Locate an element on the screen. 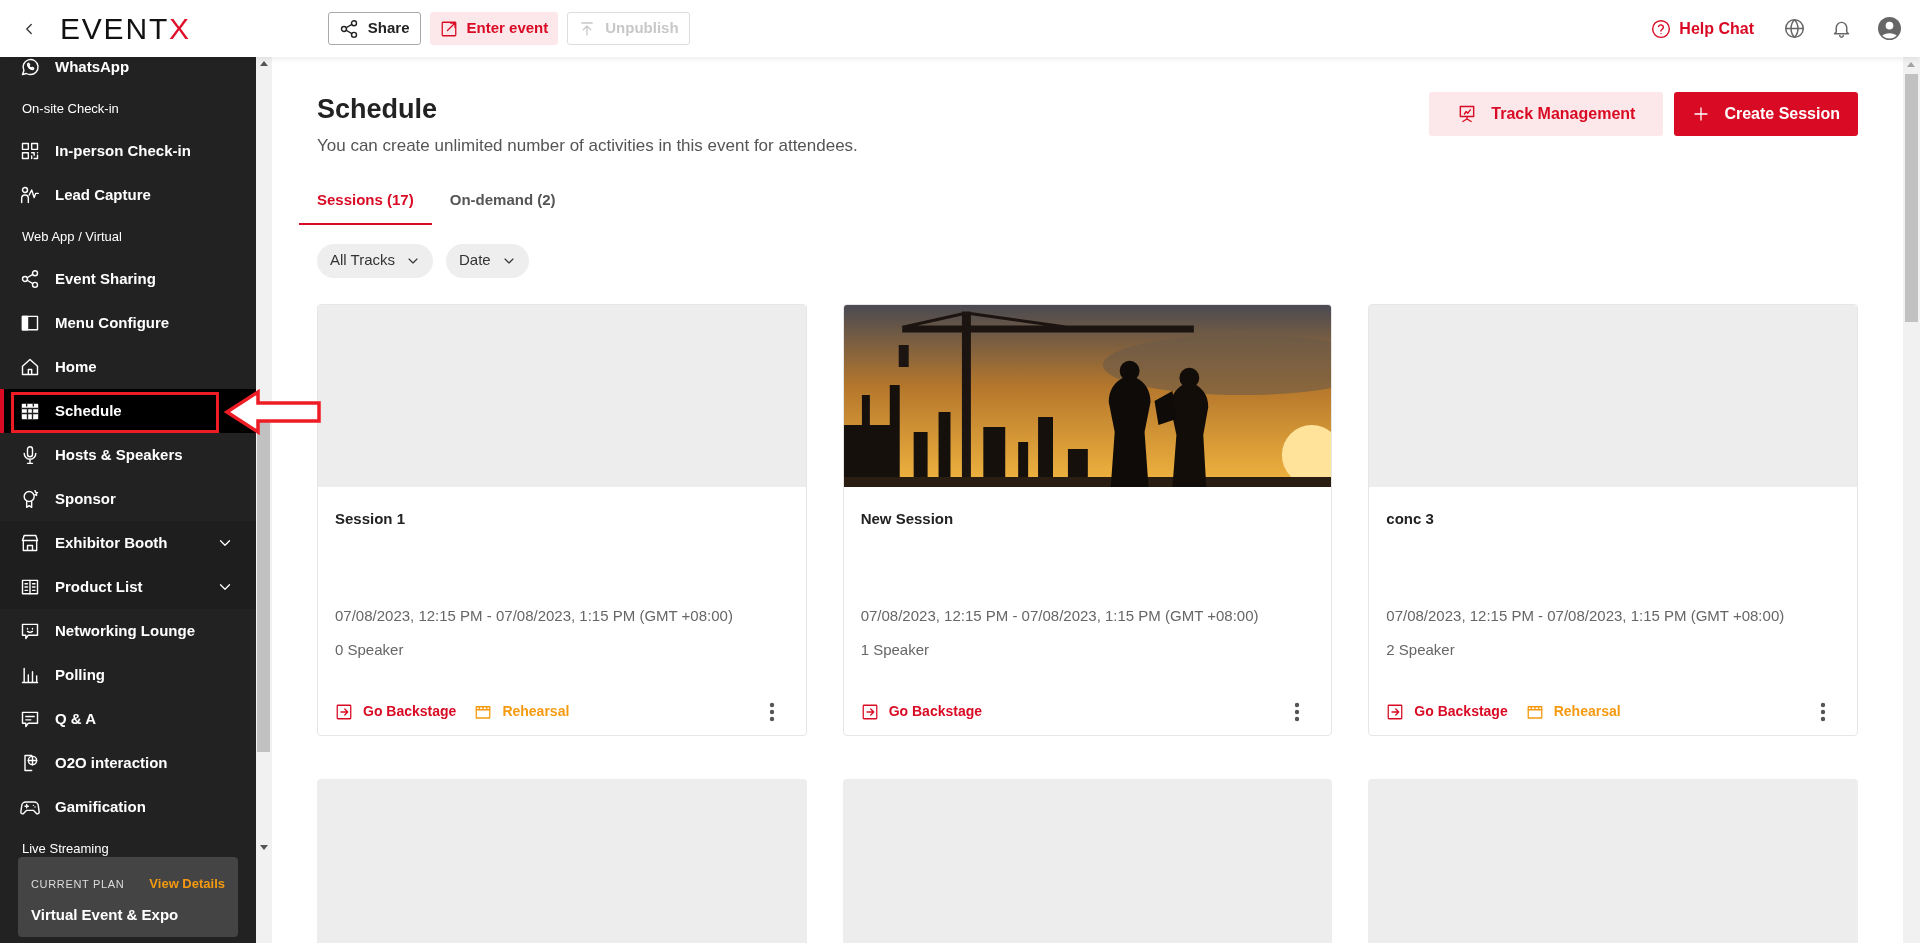  sidebar-item: Menu Configure is located at coordinates (128, 323).